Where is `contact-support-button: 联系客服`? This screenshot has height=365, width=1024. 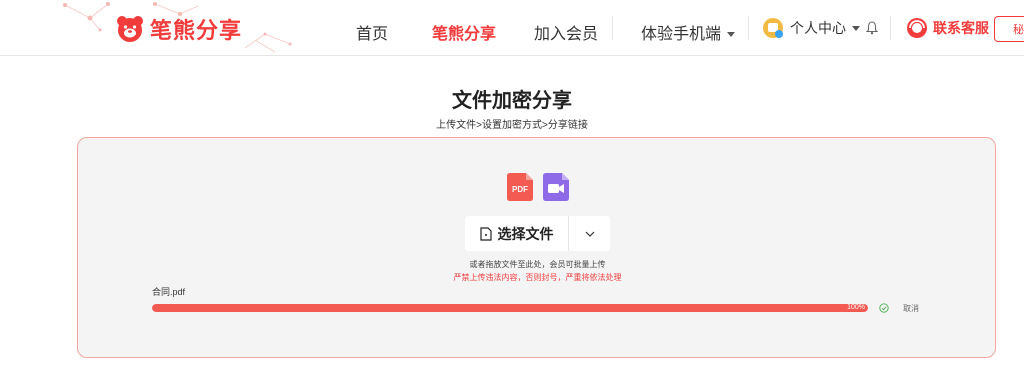
contact-support-button: 联系客服 is located at coordinates (947, 28).